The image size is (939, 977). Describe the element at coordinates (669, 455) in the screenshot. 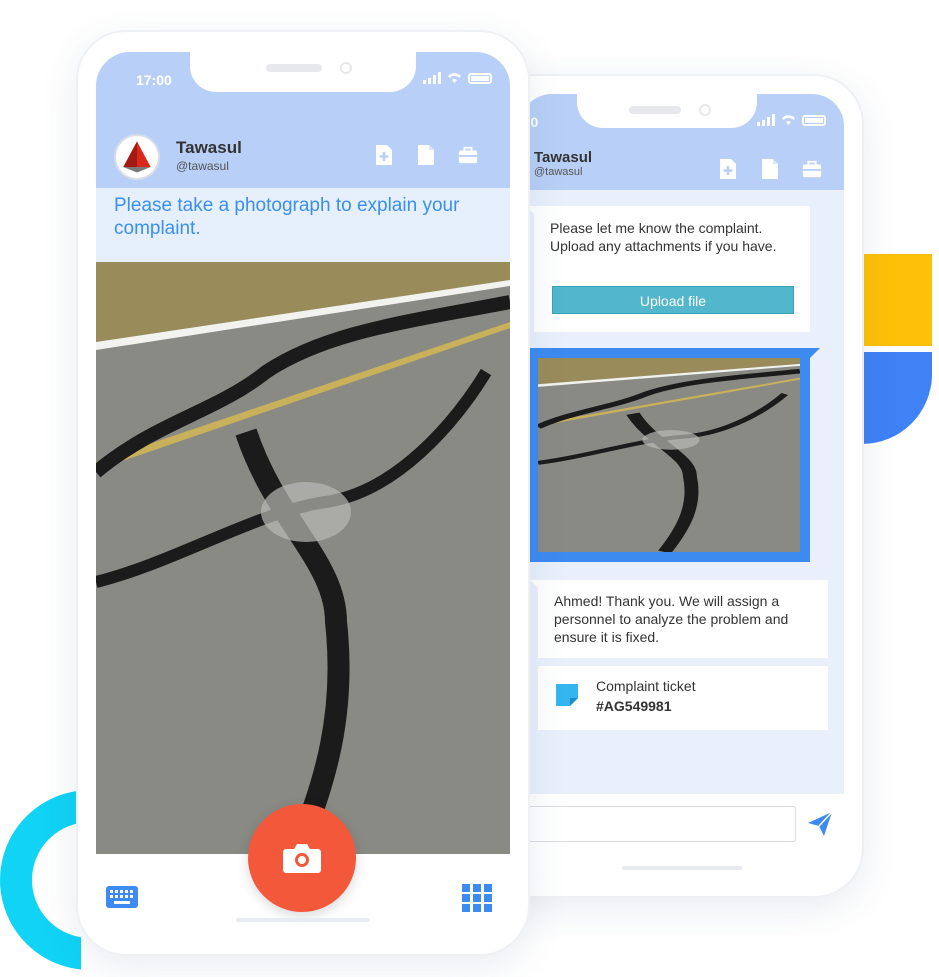

I see `road-crack-photo-thumbnail` at that location.